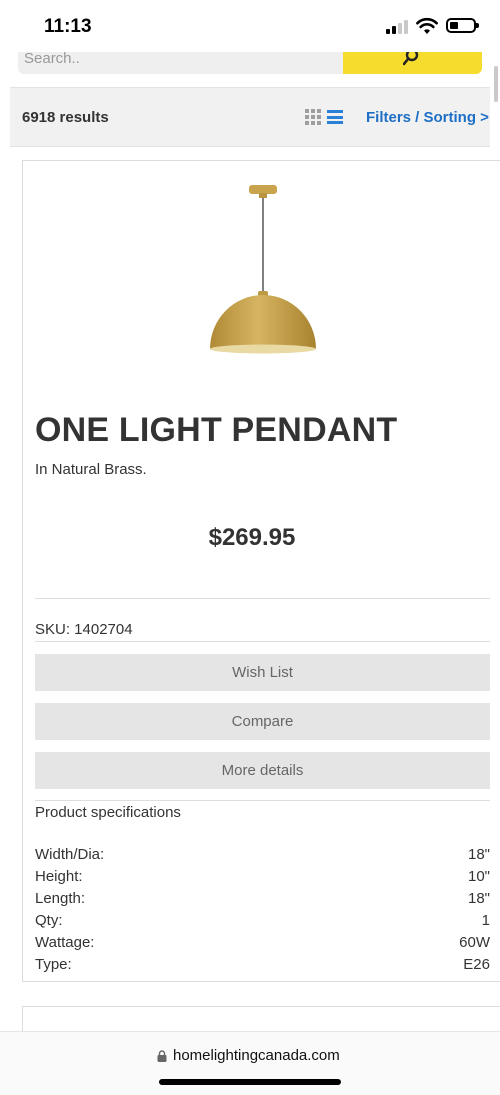 The width and height of the screenshot is (500, 1095). I want to click on spec-value: 1, so click(485, 920).